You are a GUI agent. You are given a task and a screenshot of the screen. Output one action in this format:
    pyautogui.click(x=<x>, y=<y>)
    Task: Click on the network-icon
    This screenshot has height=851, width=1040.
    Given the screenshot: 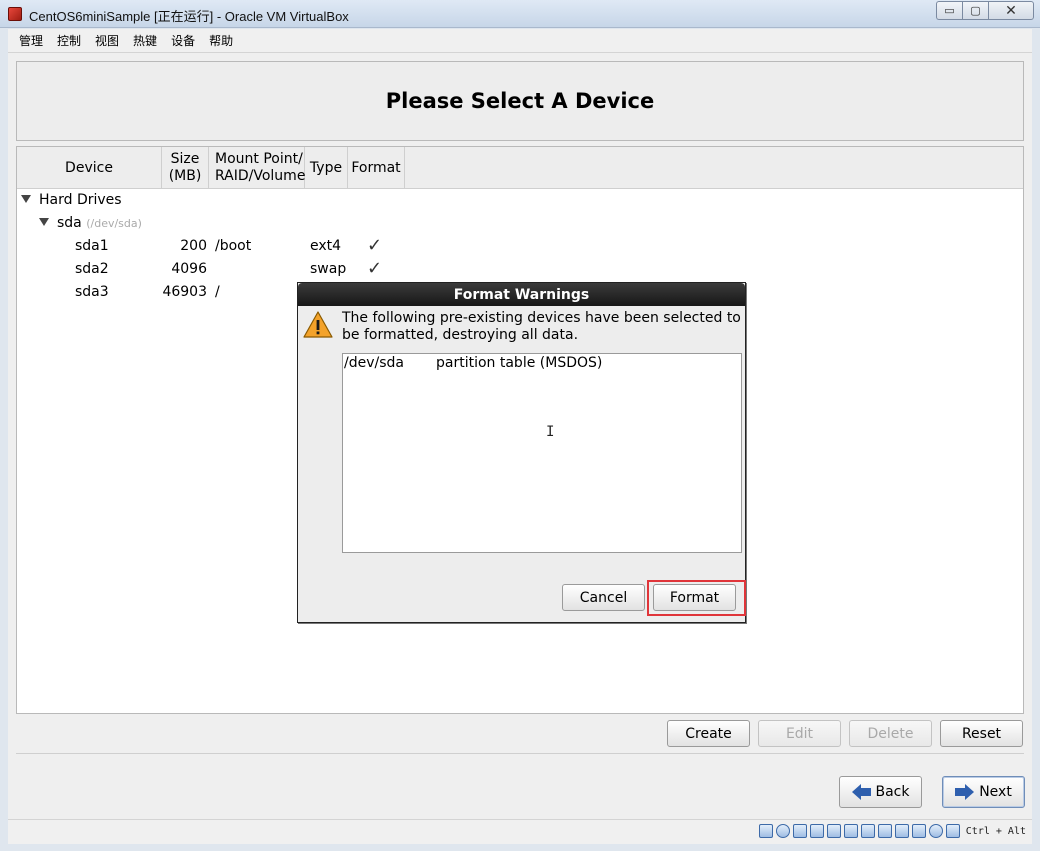 What is the action you would take?
    pyautogui.click(x=816, y=831)
    